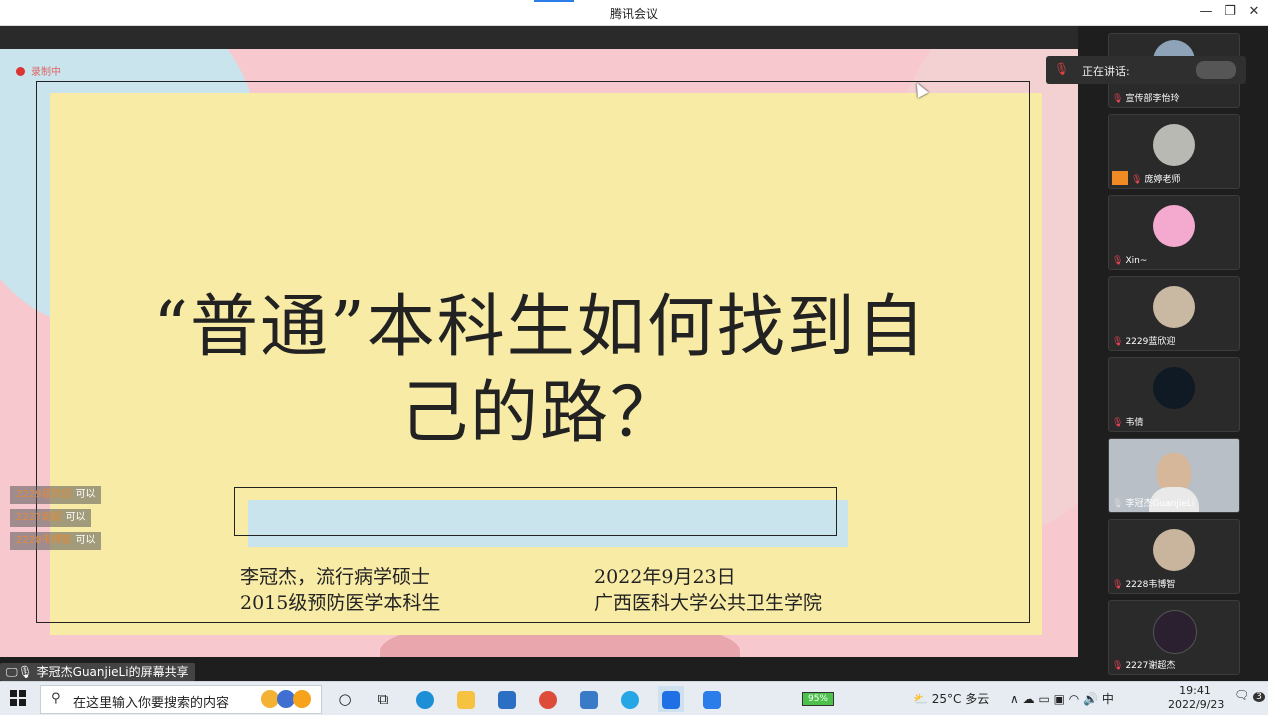 This screenshot has width=1268, height=715. Describe the element at coordinates (540, 327) in the screenshot. I see `headline-line-1: “普通”本科生如何找到自` at that location.